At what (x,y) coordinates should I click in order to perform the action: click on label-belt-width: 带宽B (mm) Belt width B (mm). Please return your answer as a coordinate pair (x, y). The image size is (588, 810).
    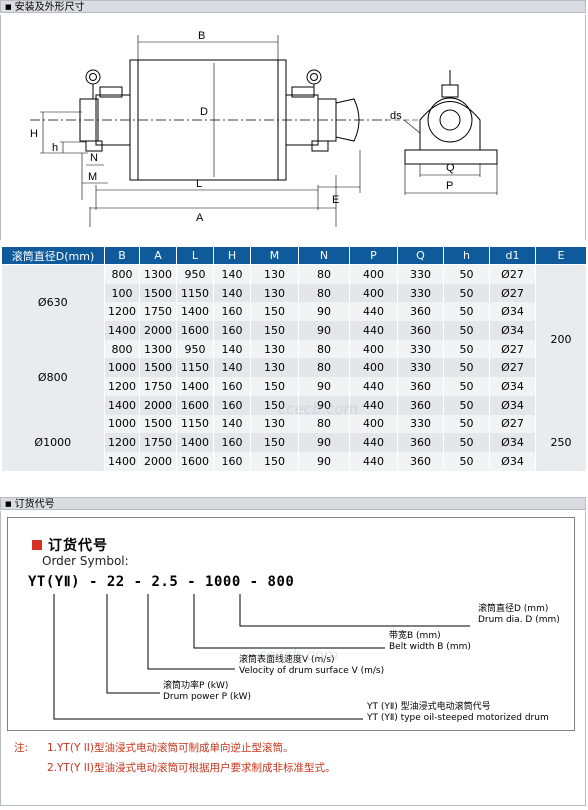
    Looking at the image, I should click on (430, 641).